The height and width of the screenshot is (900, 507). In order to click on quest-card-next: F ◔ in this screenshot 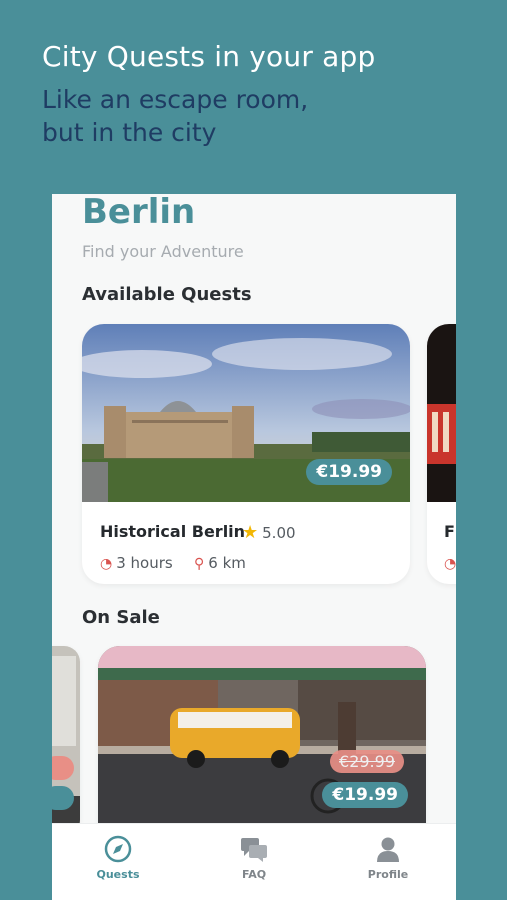, I will do `click(441, 454)`.